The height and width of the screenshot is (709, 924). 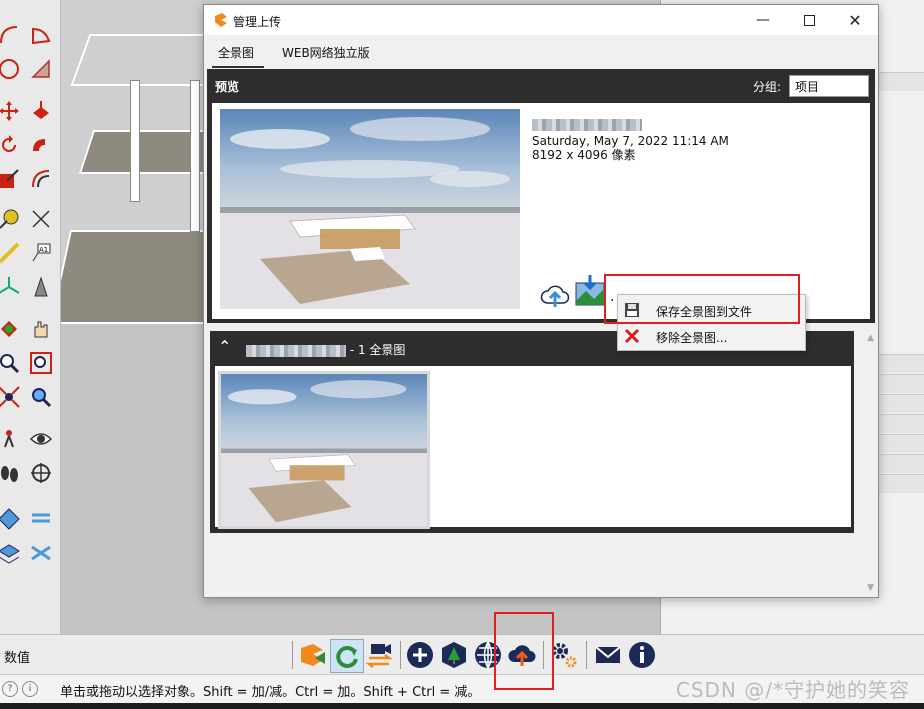 I want to click on push-pull-icon, so click(x=41, y=111).